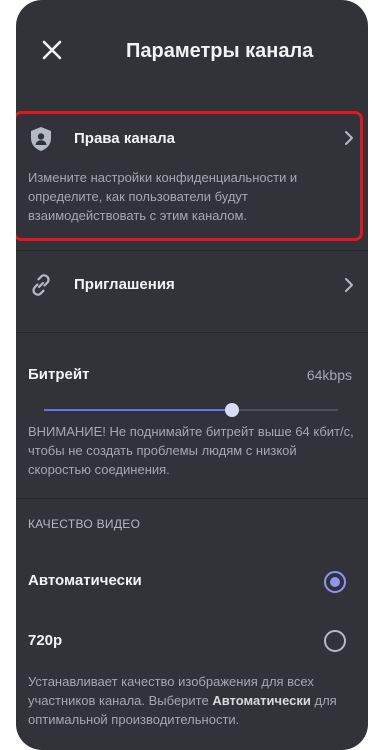  Describe the element at coordinates (329, 375) in the screenshot. I see `bitrate-value: 64kbps` at that location.